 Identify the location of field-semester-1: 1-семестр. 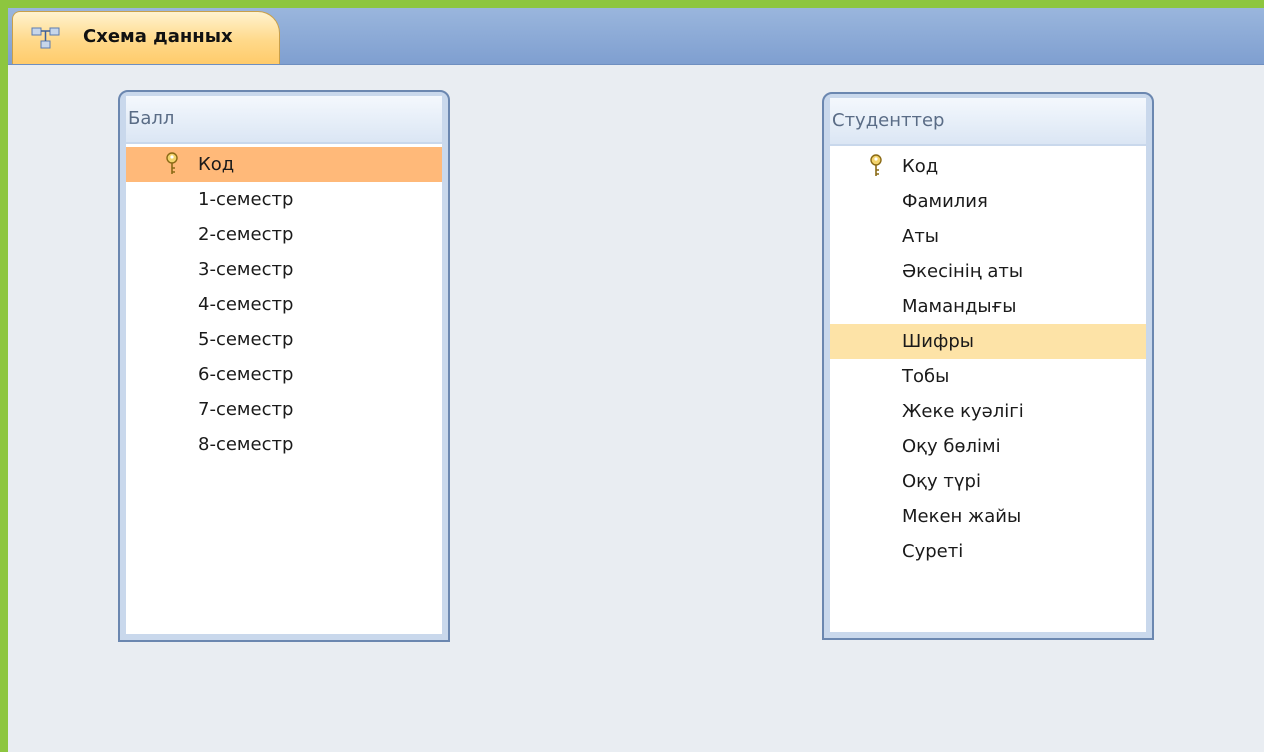
(284, 199).